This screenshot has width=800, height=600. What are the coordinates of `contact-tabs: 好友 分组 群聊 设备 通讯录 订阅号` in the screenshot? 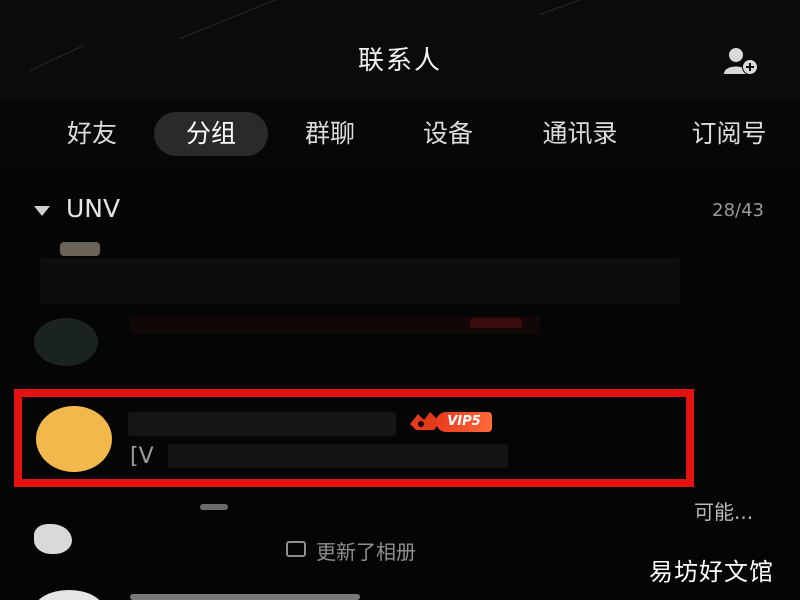 It's located at (400, 135).